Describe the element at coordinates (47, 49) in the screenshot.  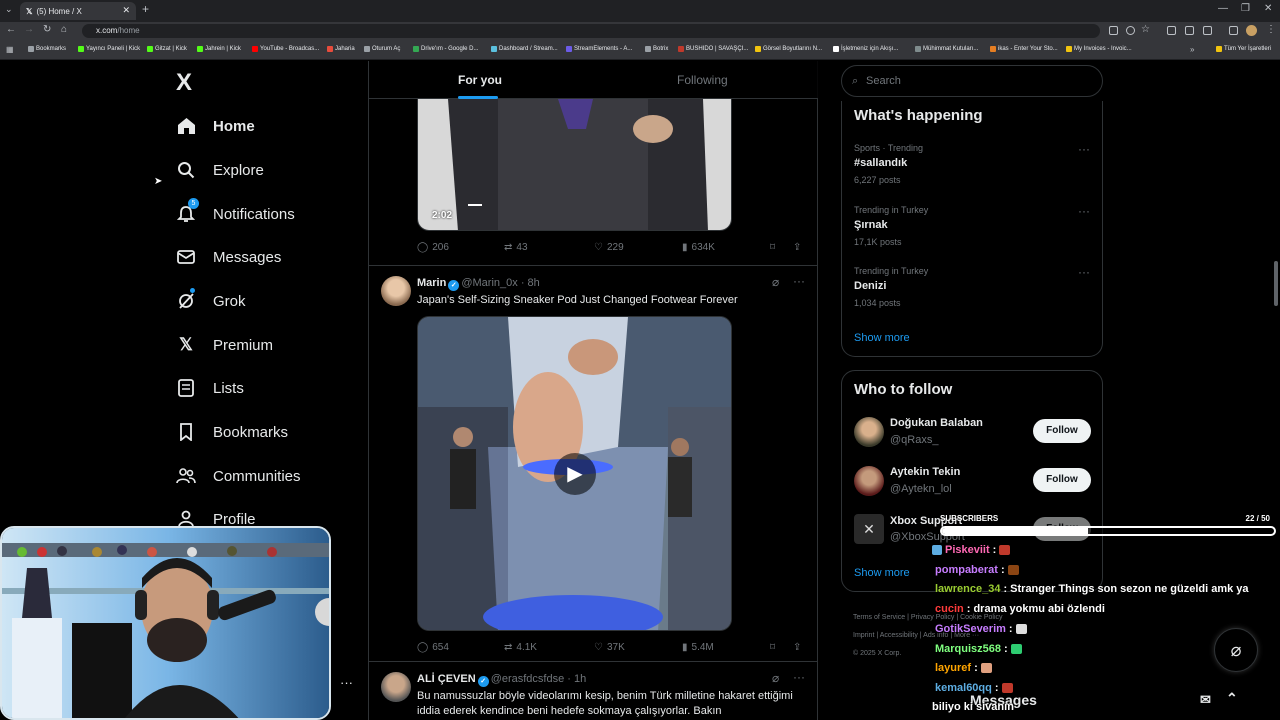
I see `bookmark-item: Bookmarks` at that location.